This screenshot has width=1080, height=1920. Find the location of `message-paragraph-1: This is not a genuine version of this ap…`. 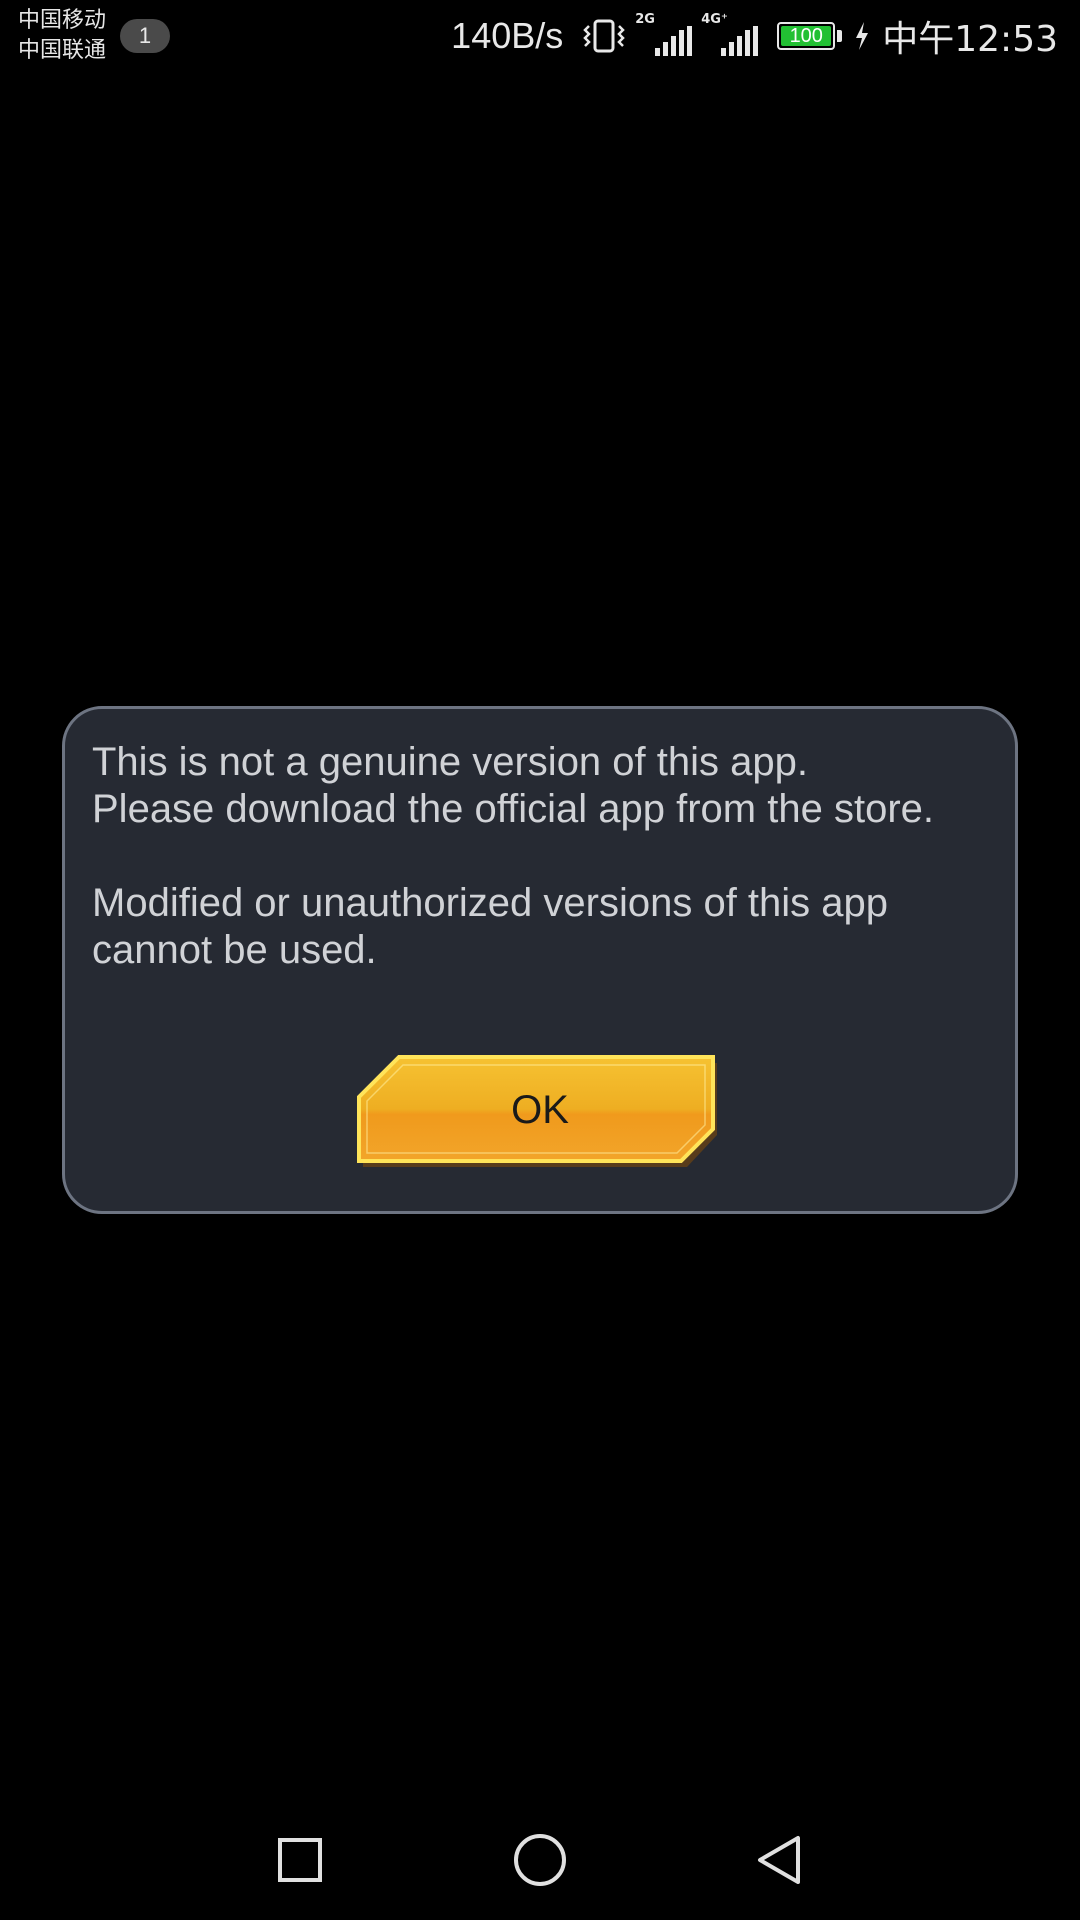

message-paragraph-1: This is not a genuine version of this ap… is located at coordinates (542, 786).